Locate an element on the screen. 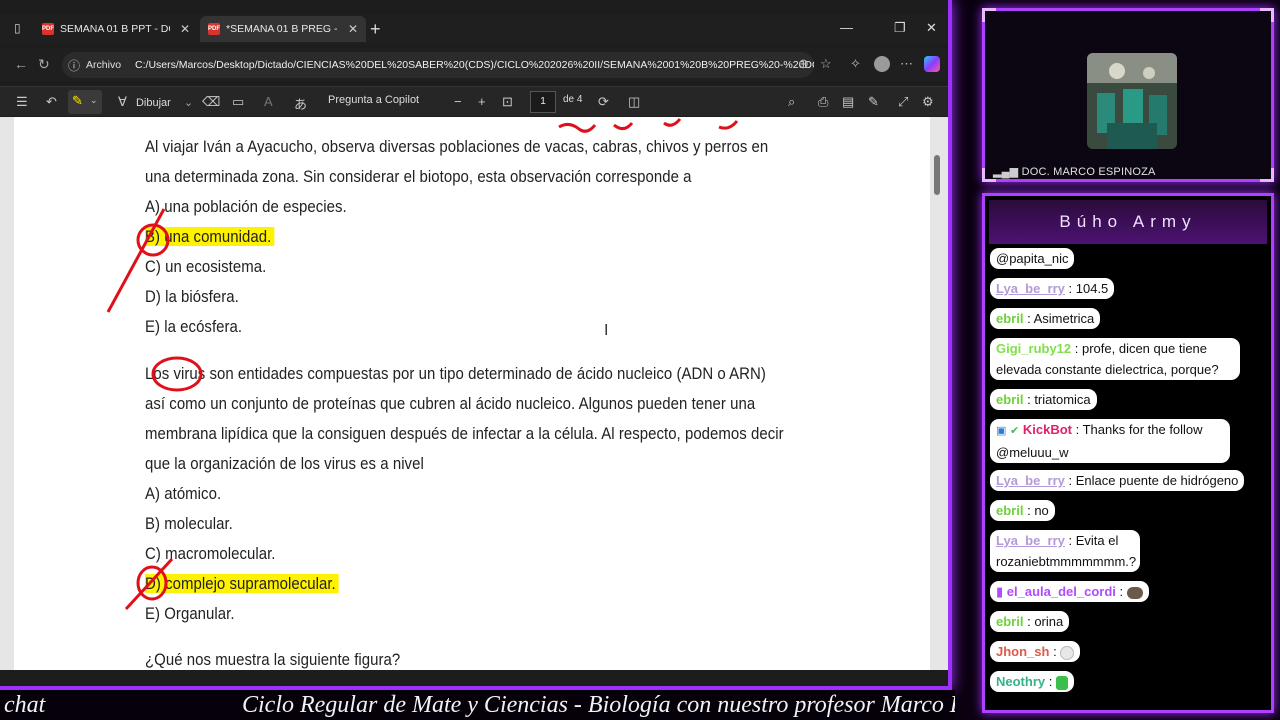 The height and width of the screenshot is (720, 1280). undo-icon: ↶ is located at coordinates (51, 102).